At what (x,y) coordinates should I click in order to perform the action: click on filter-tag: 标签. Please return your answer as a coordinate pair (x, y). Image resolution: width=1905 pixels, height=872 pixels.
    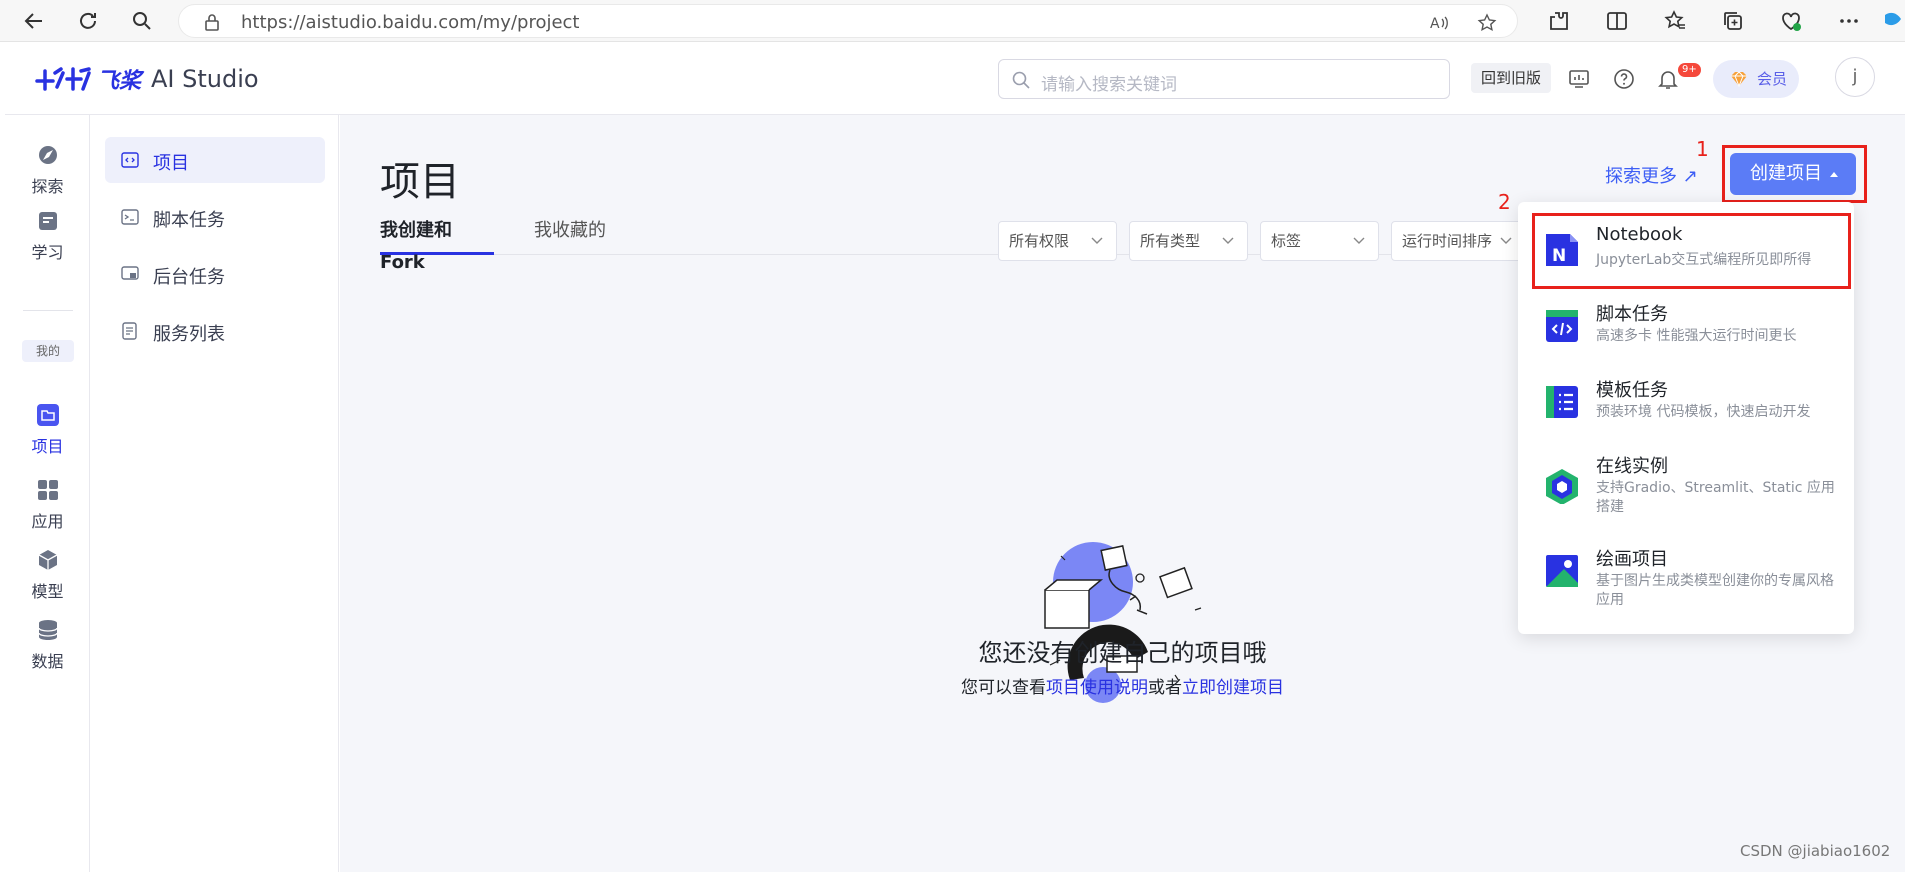
    Looking at the image, I should click on (1319, 241).